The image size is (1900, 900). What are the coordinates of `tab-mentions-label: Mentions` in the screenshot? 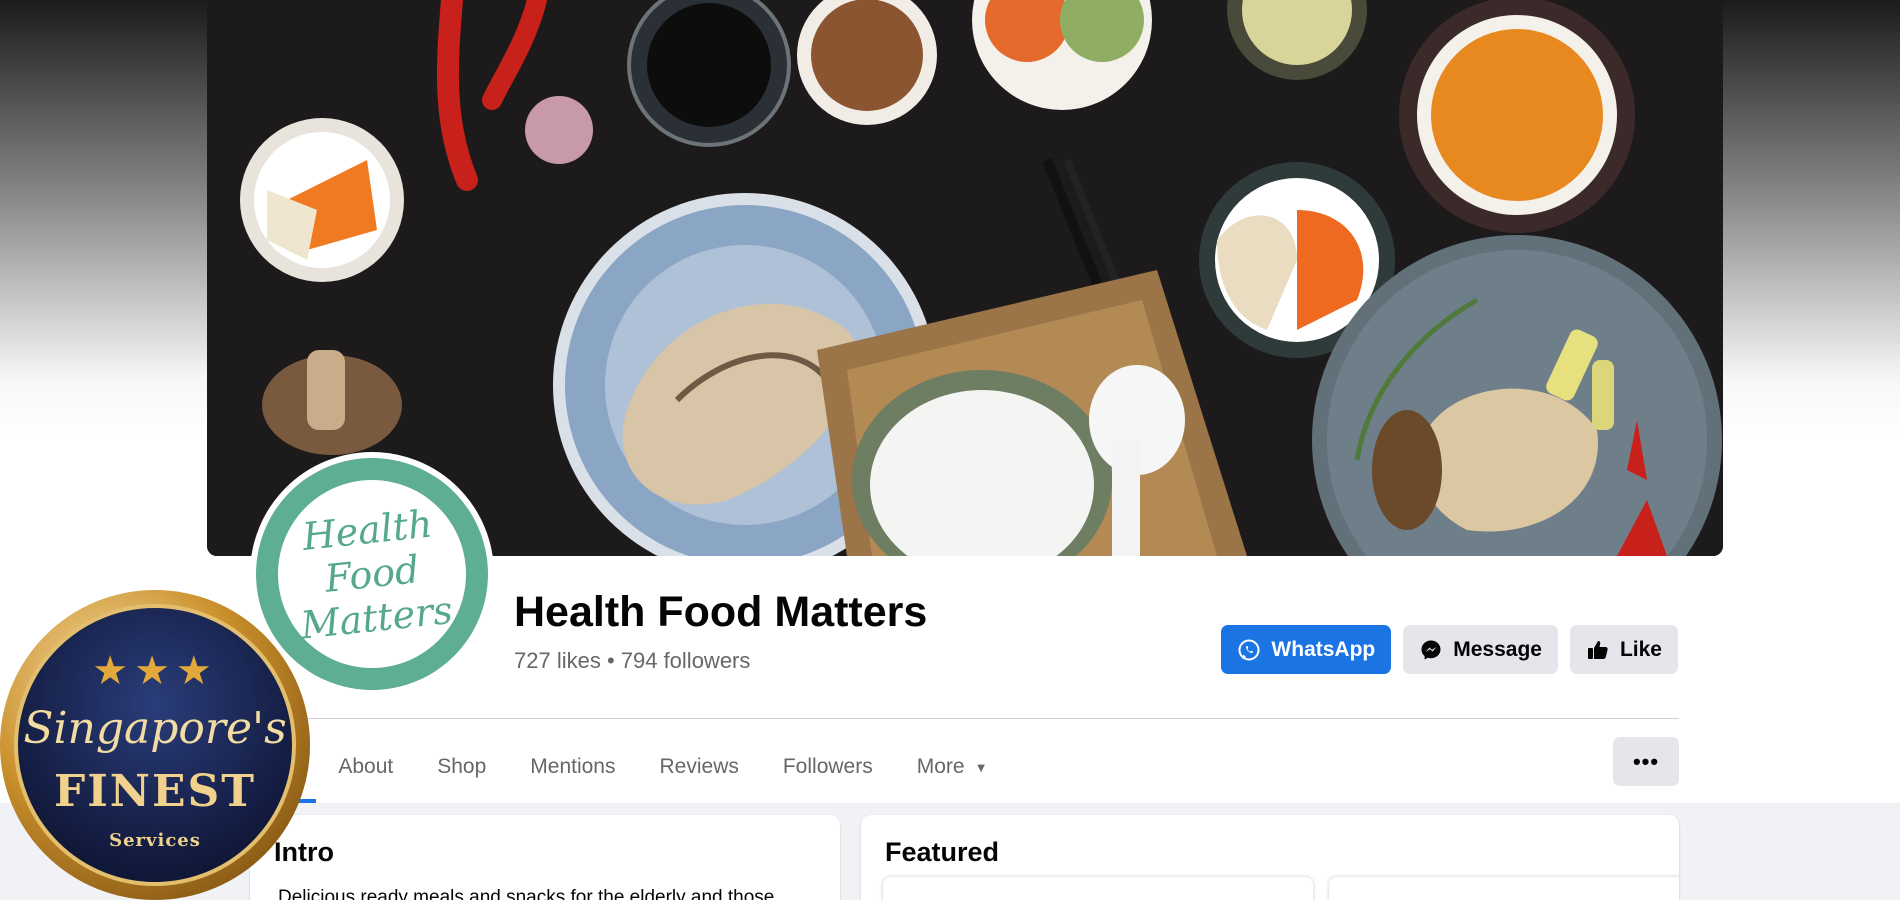 It's located at (573, 766).